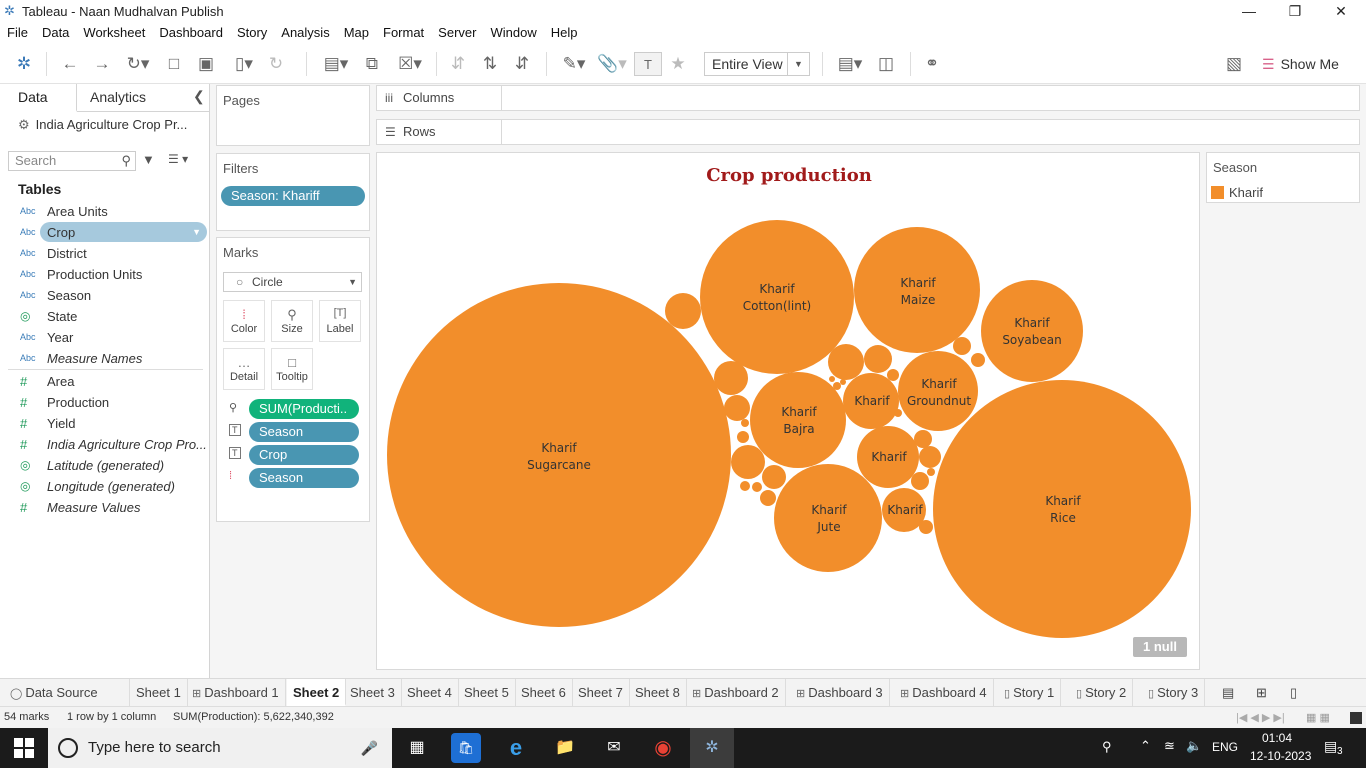 The width and height of the screenshot is (1366, 768). What do you see at coordinates (67, 692) in the screenshot?
I see `tab-data-source: ◯ Data Source` at bounding box center [67, 692].